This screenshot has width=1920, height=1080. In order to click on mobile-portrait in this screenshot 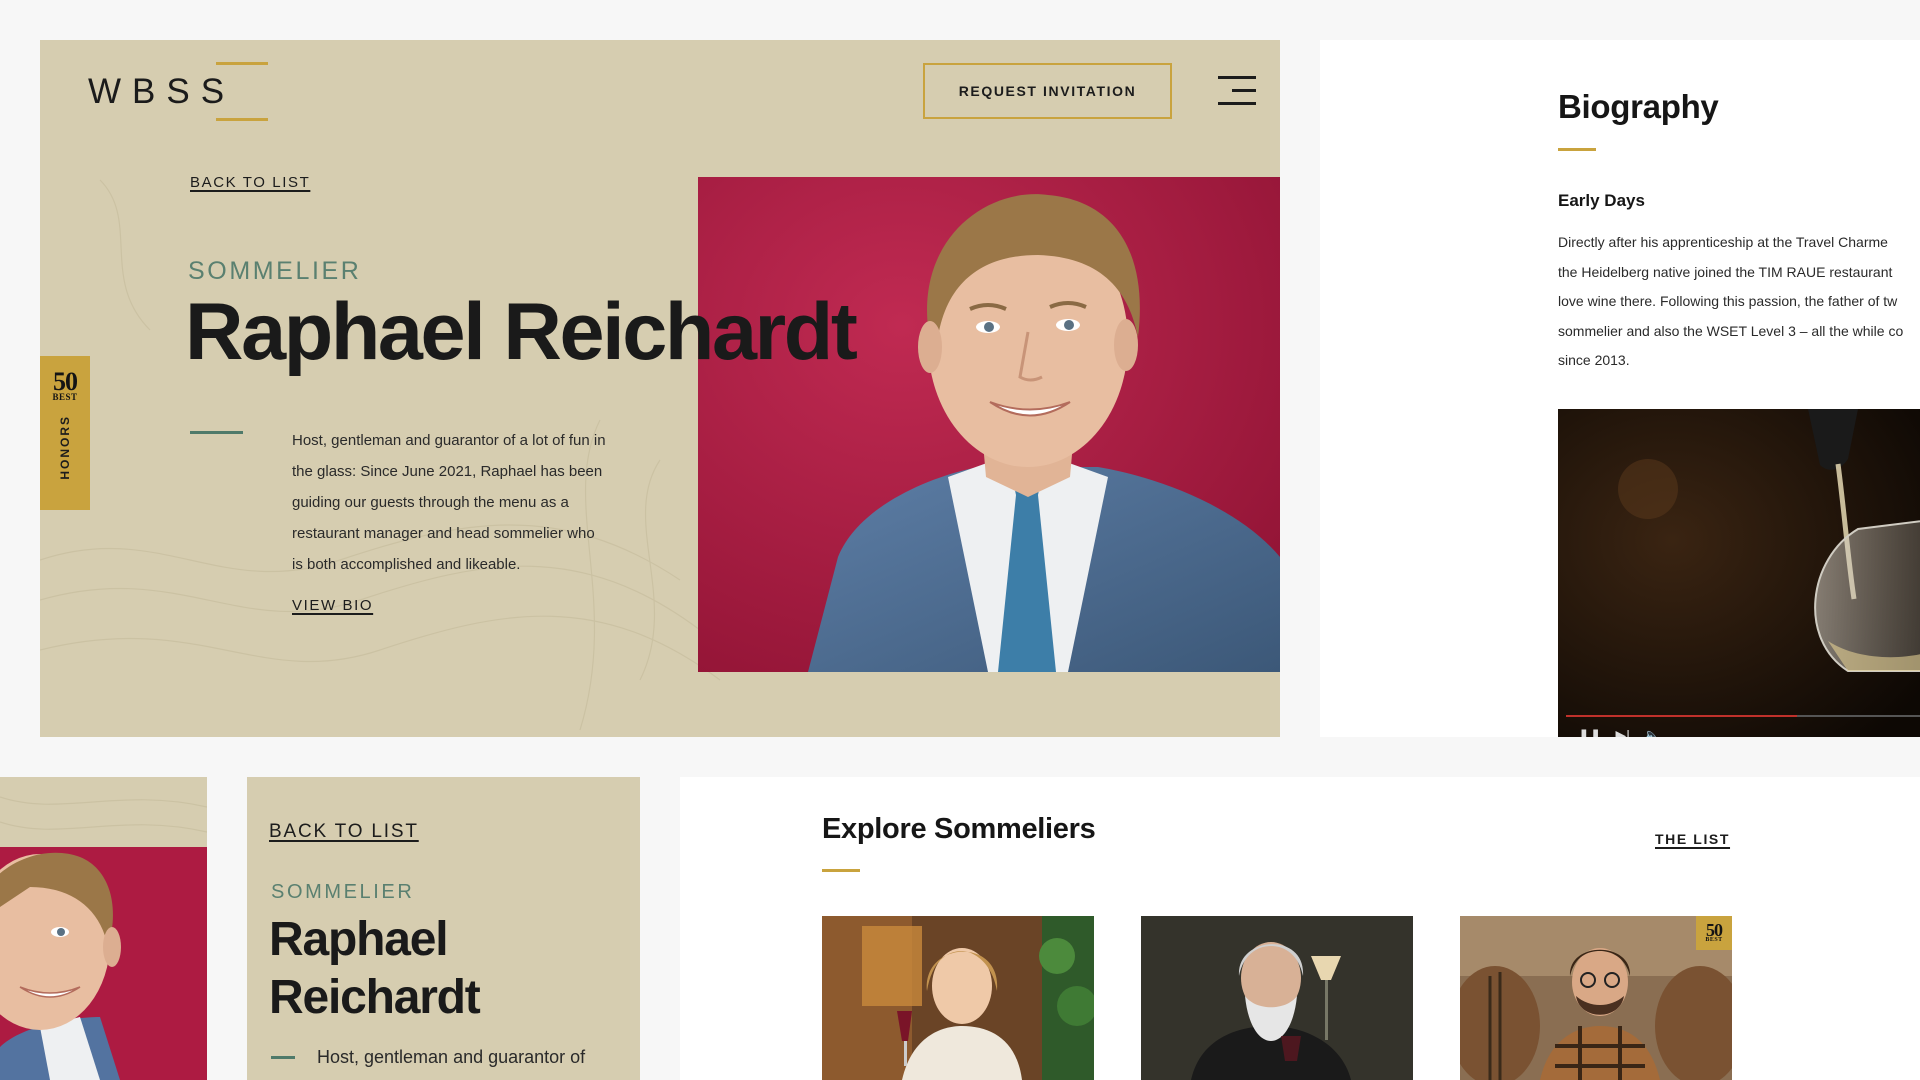, I will do `click(103, 963)`.